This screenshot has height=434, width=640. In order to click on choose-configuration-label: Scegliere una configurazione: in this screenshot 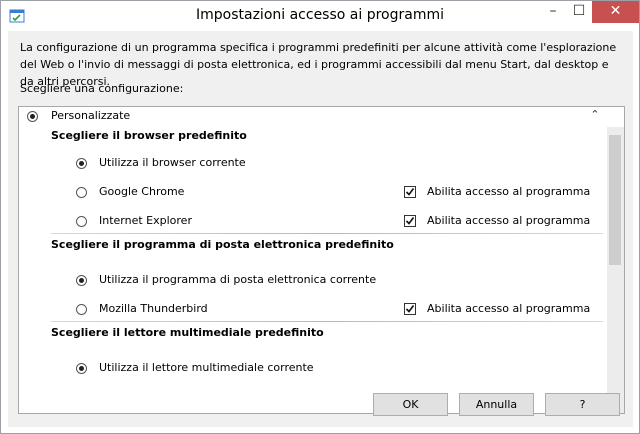, I will do `click(102, 88)`.